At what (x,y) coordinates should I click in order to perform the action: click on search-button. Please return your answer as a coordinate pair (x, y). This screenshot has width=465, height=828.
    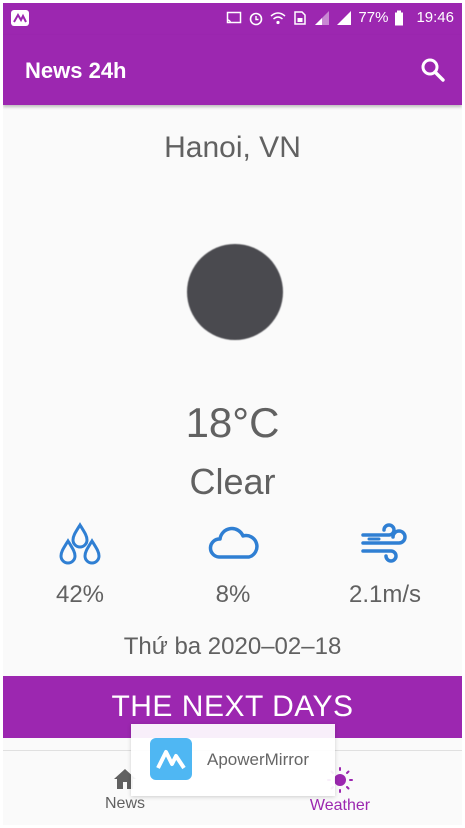
    Looking at the image, I should click on (433, 70).